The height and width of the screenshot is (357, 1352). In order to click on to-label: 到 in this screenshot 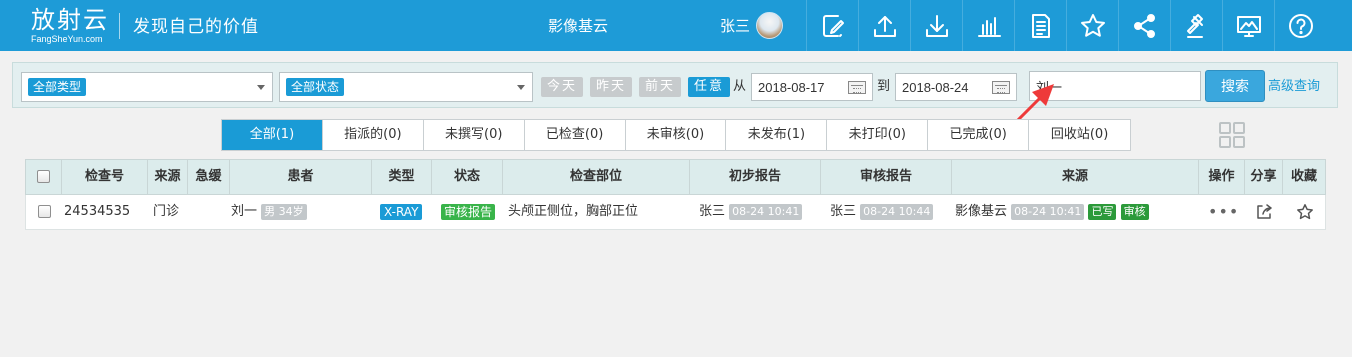, I will do `click(884, 86)`.